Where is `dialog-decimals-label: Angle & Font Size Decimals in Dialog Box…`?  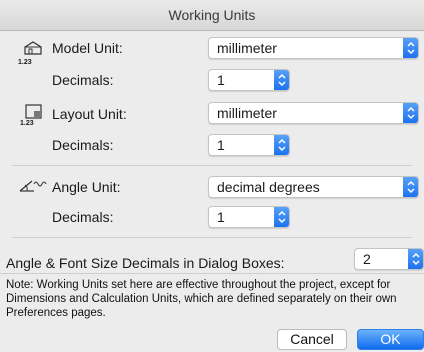
dialog-decimals-label: Angle & Font Size Decimals in Dialog Box… is located at coordinates (145, 263).